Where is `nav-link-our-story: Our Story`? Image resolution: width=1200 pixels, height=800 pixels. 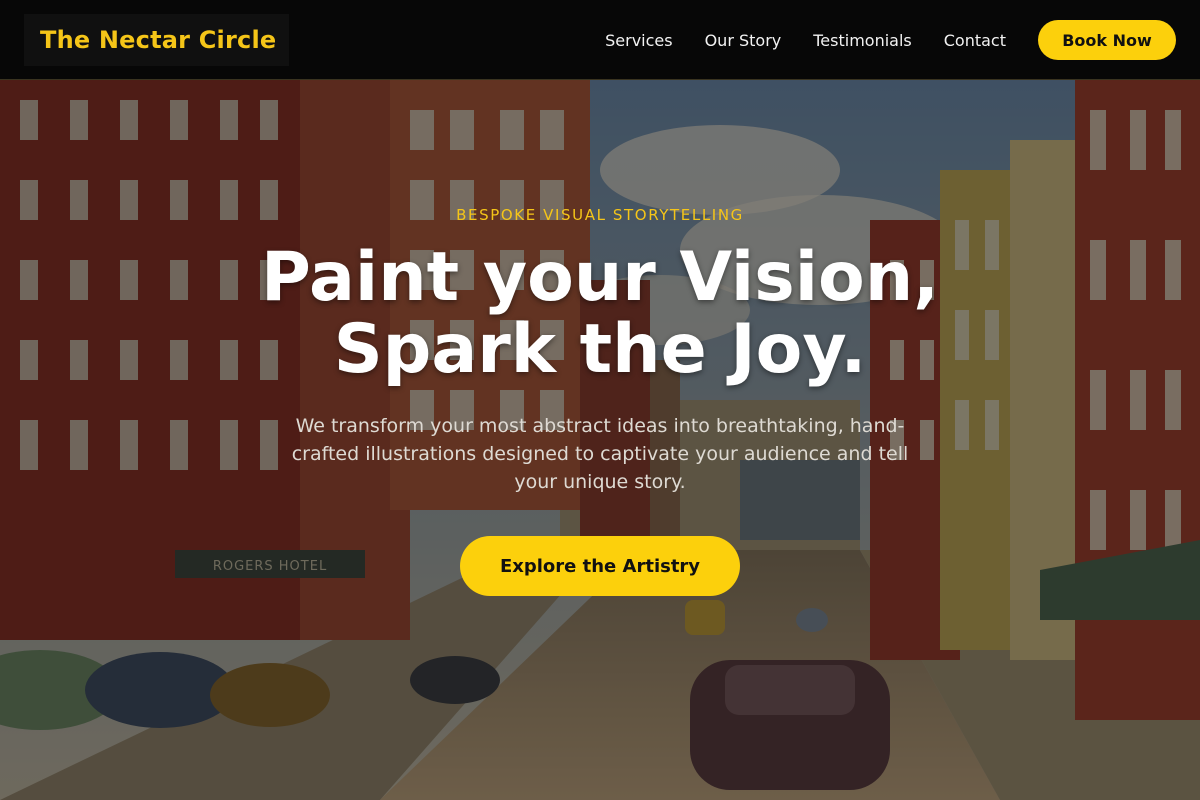 nav-link-our-story: Our Story is located at coordinates (743, 40).